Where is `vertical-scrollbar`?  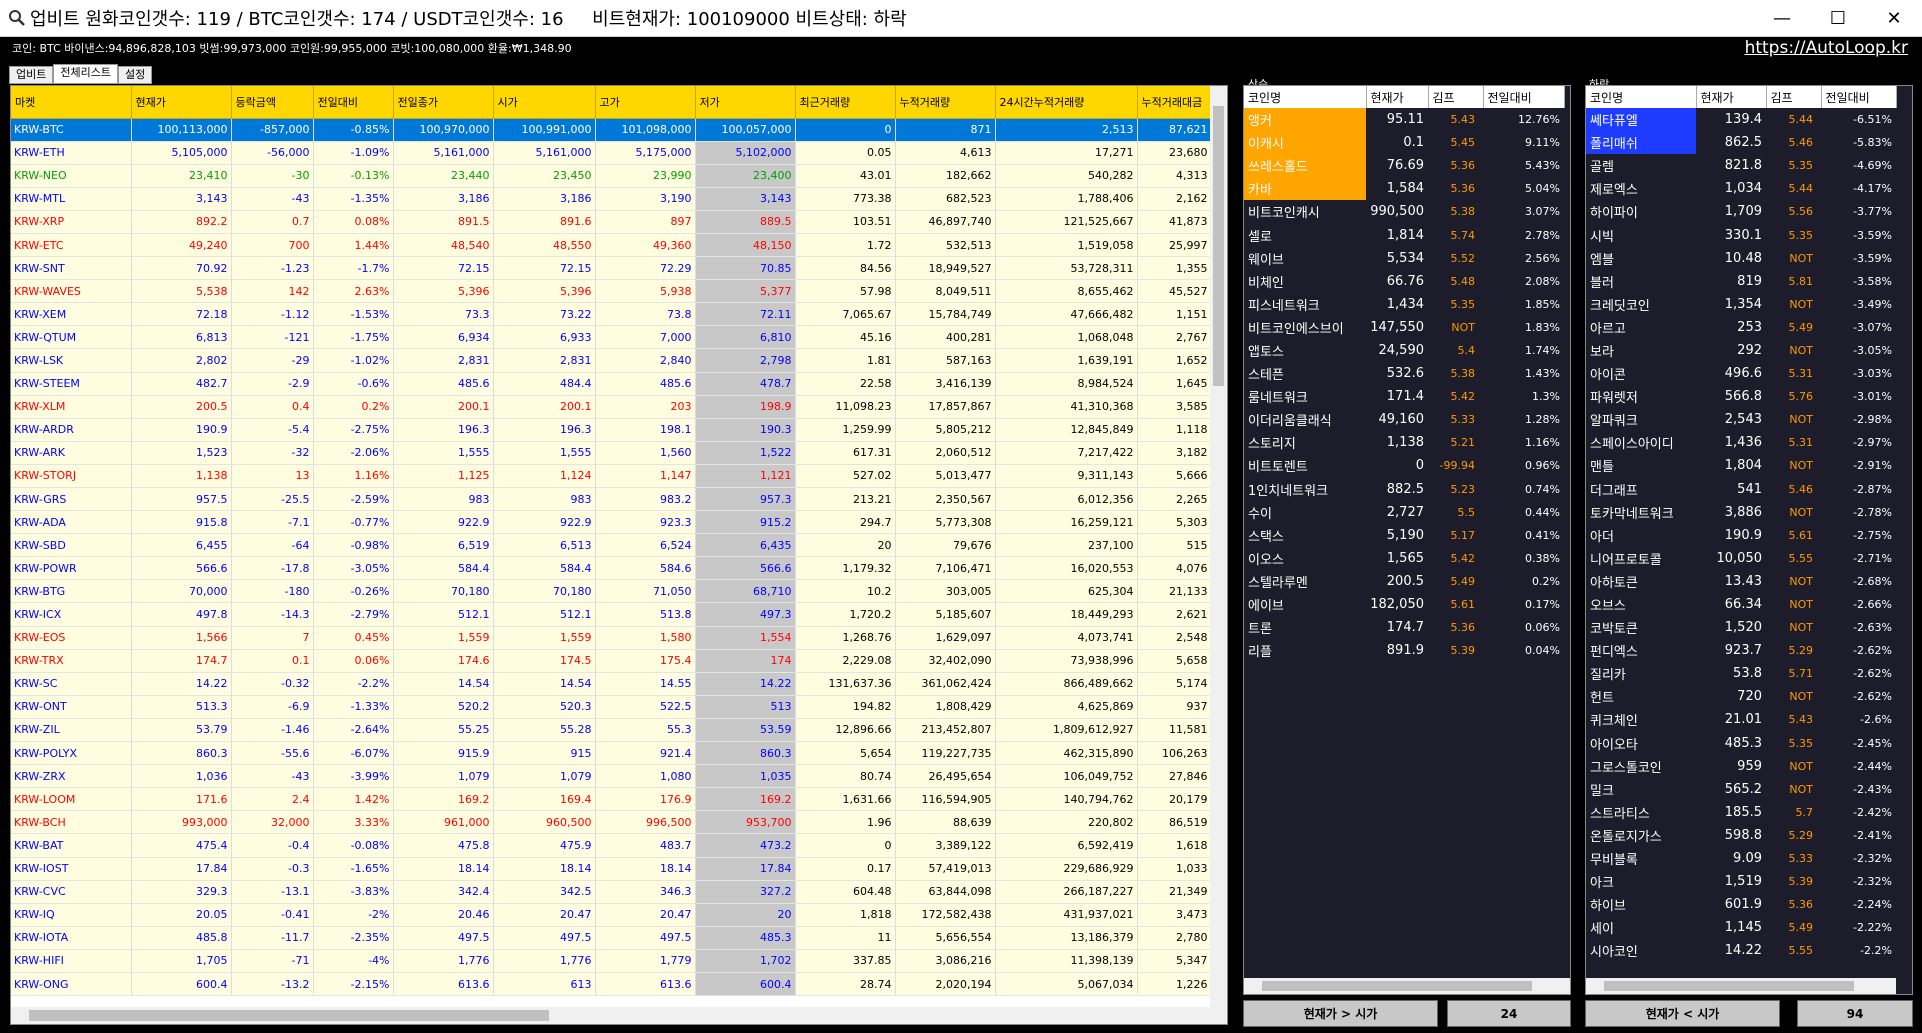
vertical-scrollbar is located at coordinates (1218, 555).